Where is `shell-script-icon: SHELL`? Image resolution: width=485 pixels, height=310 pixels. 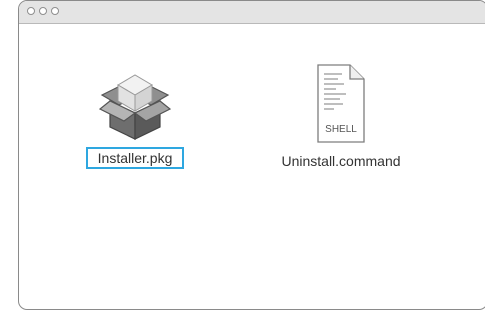
shell-script-icon: SHELL is located at coordinates (341, 103).